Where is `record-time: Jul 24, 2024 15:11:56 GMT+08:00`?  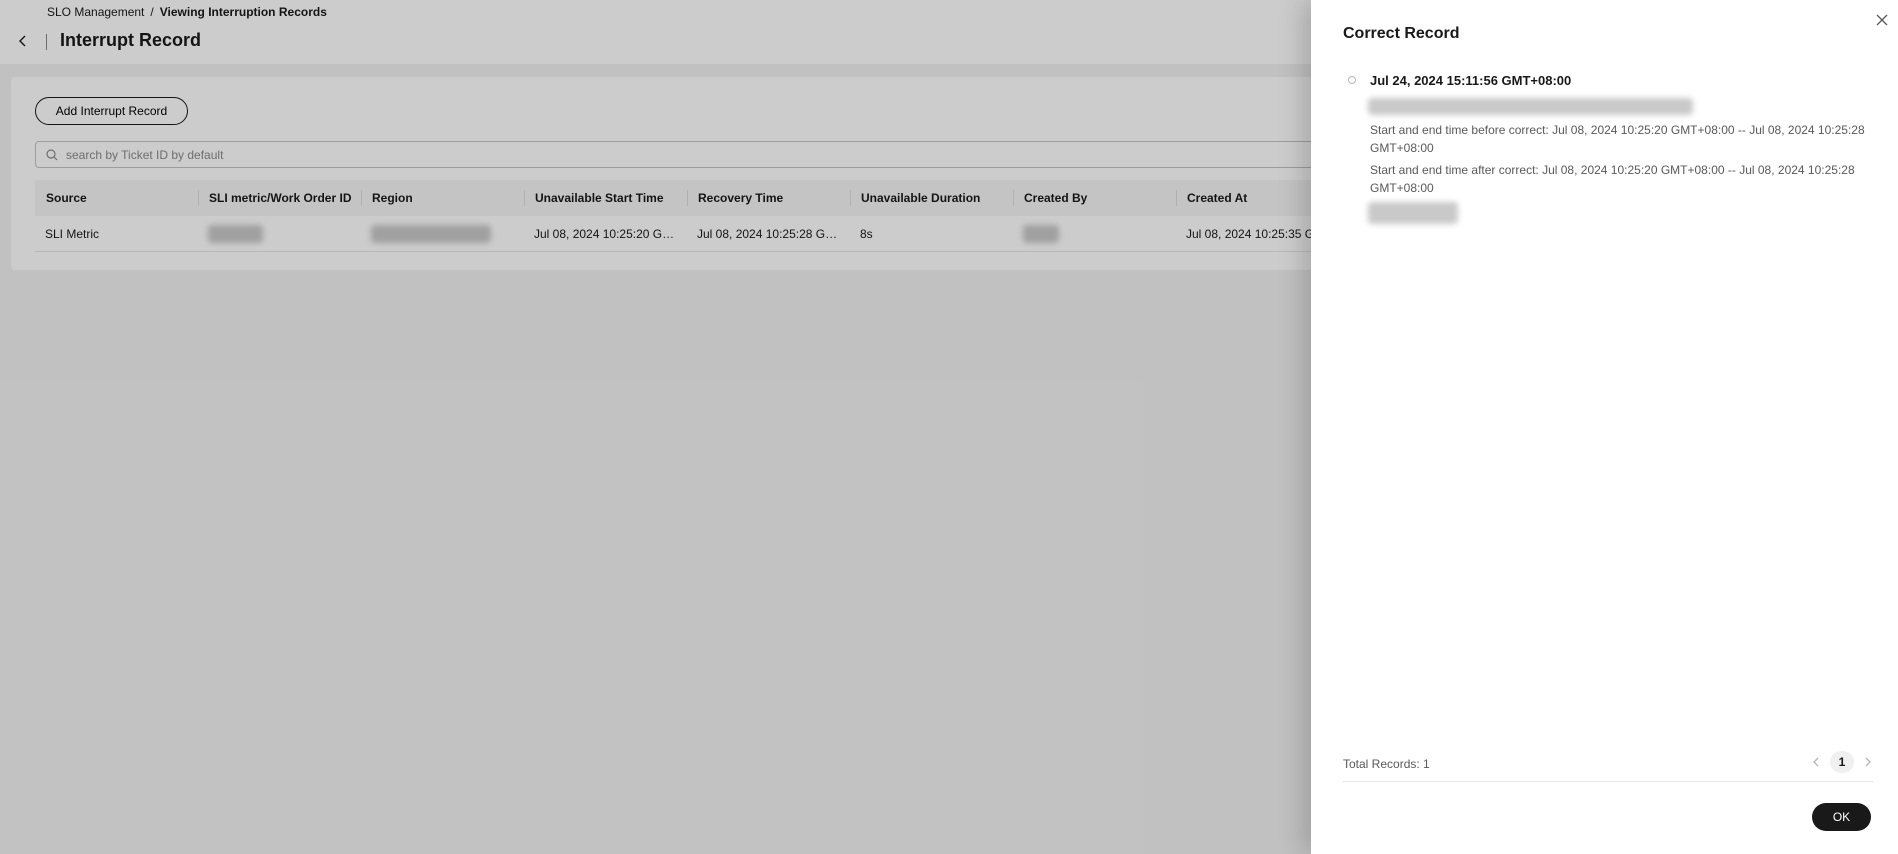 record-time: Jul 24, 2024 15:11:56 GMT+08:00 is located at coordinates (1471, 80).